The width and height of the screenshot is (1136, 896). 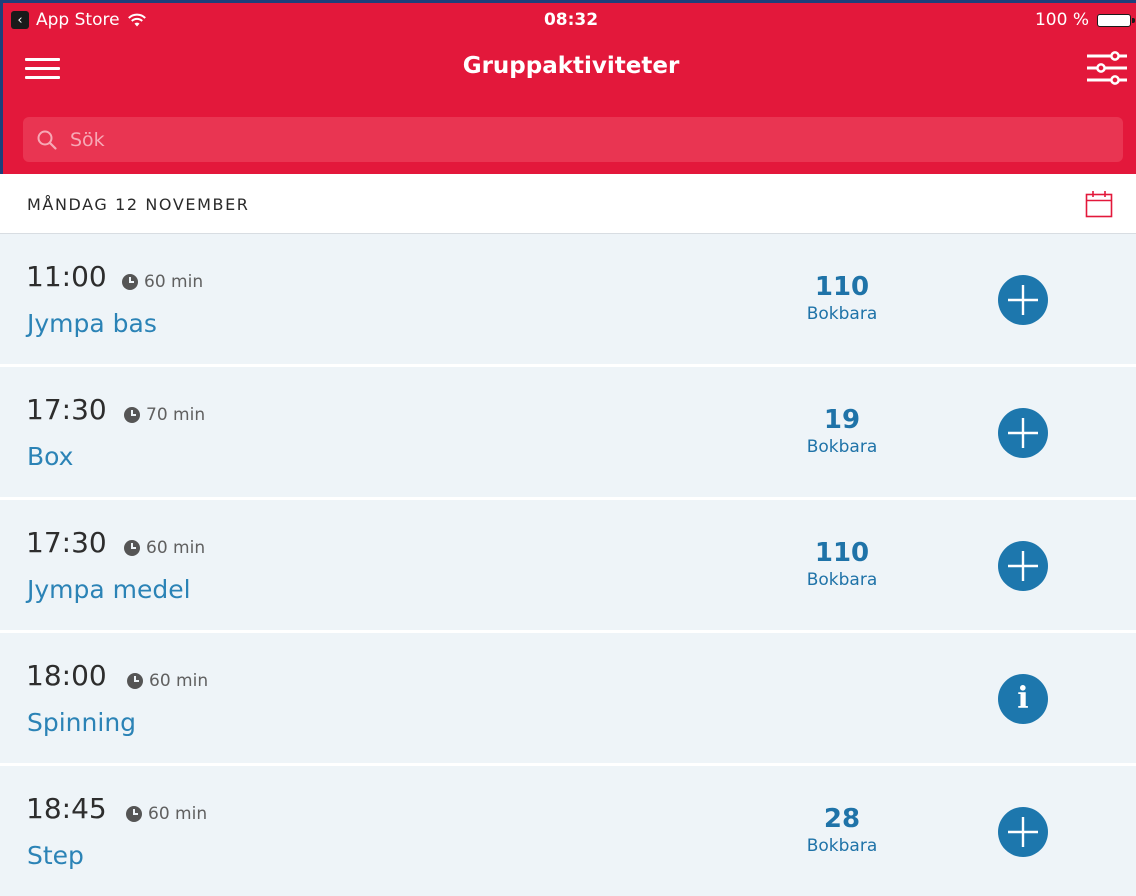 What do you see at coordinates (81, 722) in the screenshot?
I see `activity-name: Spinning` at bounding box center [81, 722].